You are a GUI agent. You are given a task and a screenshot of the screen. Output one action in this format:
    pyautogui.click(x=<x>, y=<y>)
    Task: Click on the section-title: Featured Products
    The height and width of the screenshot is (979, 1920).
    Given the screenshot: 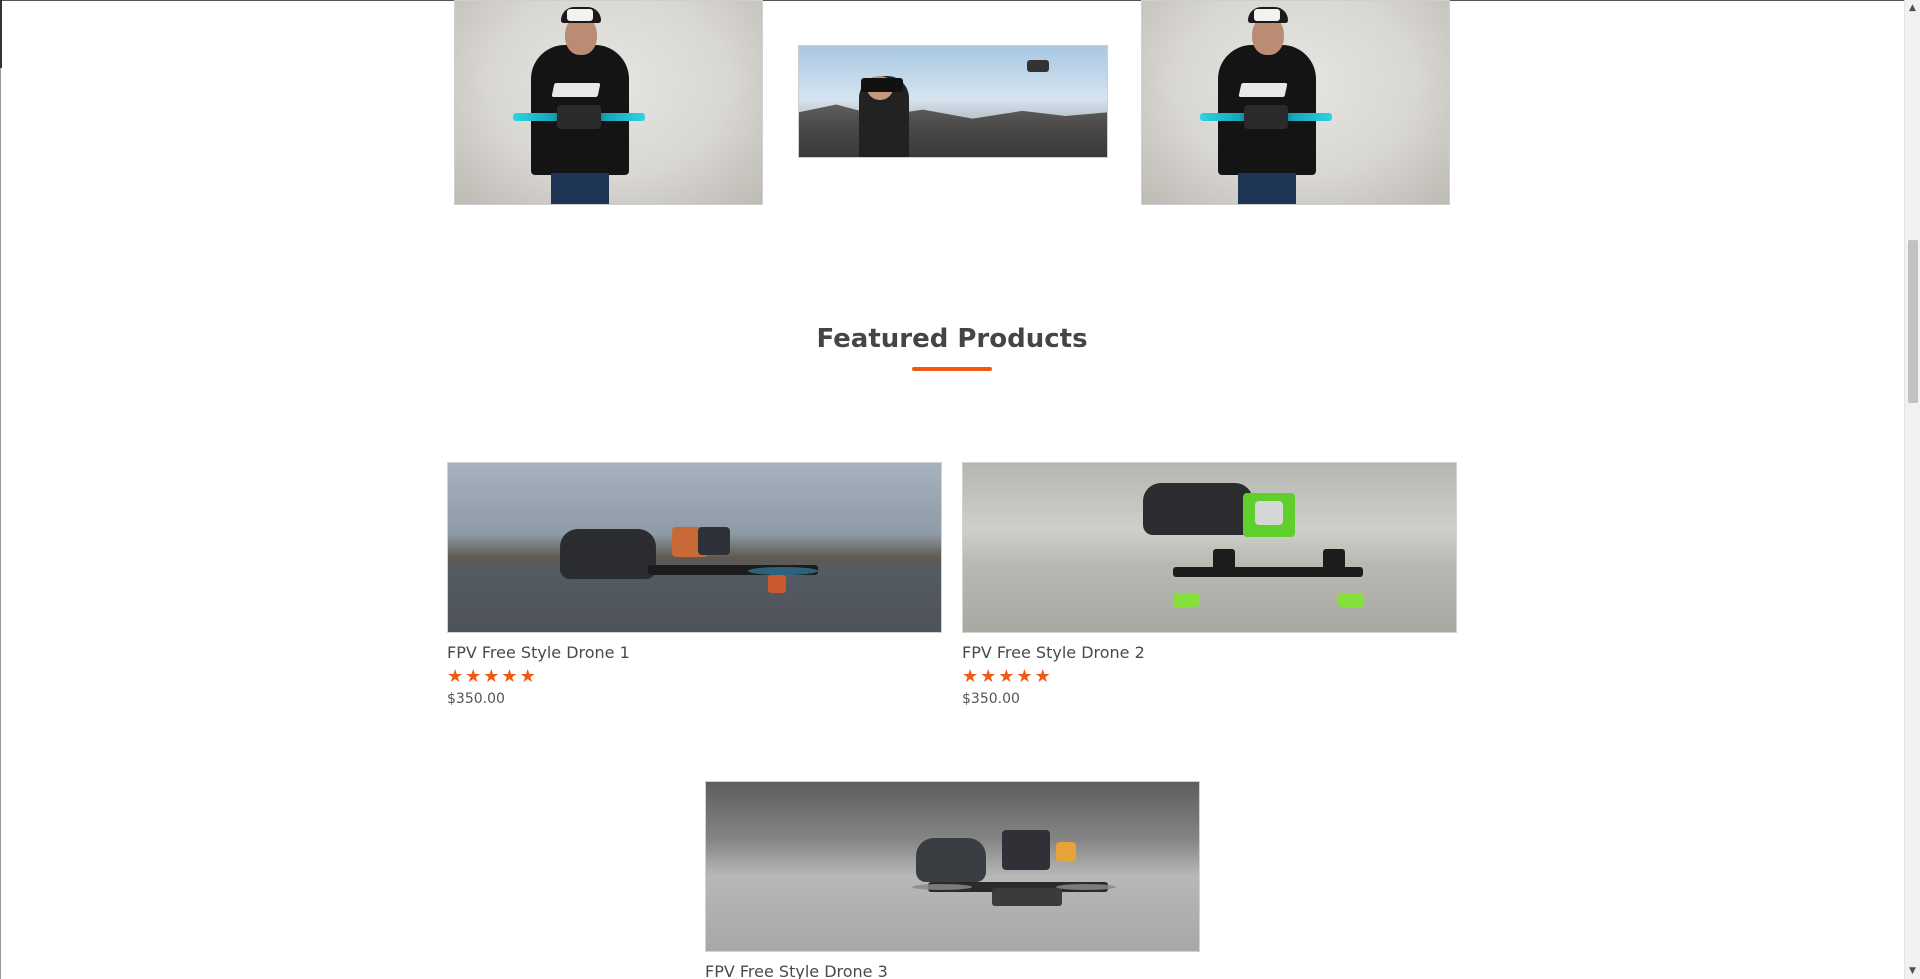 What is the action you would take?
    pyautogui.click(x=952, y=339)
    